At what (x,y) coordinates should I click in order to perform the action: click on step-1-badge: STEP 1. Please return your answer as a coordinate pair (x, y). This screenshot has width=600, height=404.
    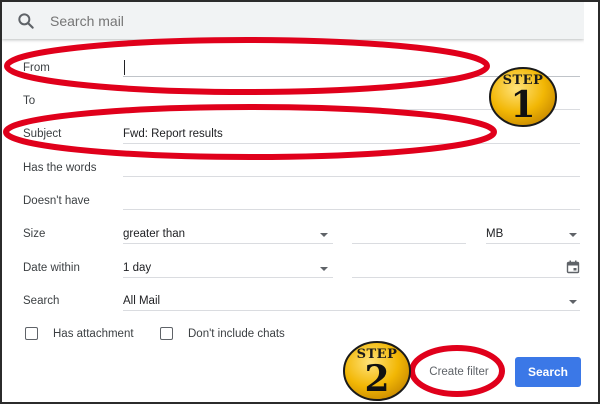
    Looking at the image, I should click on (523, 97).